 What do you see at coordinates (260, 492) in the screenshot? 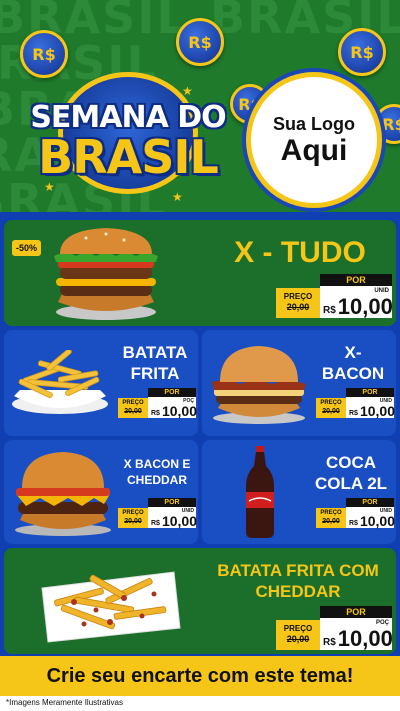
I see `soda-bottle-image` at bounding box center [260, 492].